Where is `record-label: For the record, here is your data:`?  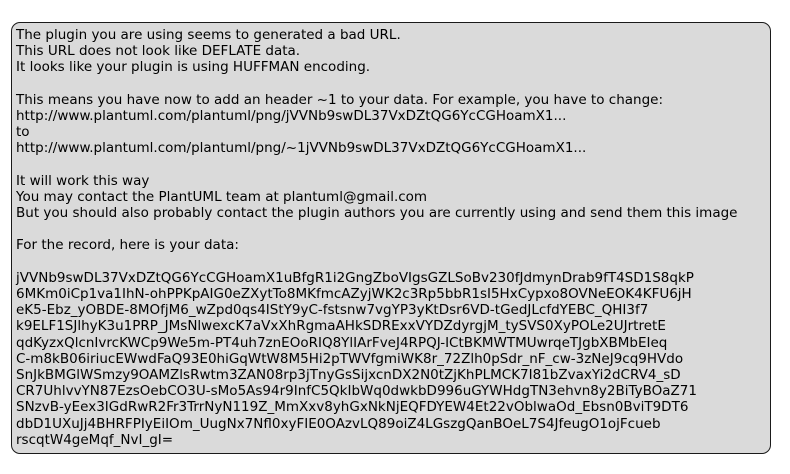
record-label: For the record, here is your data: is located at coordinates (127, 245).